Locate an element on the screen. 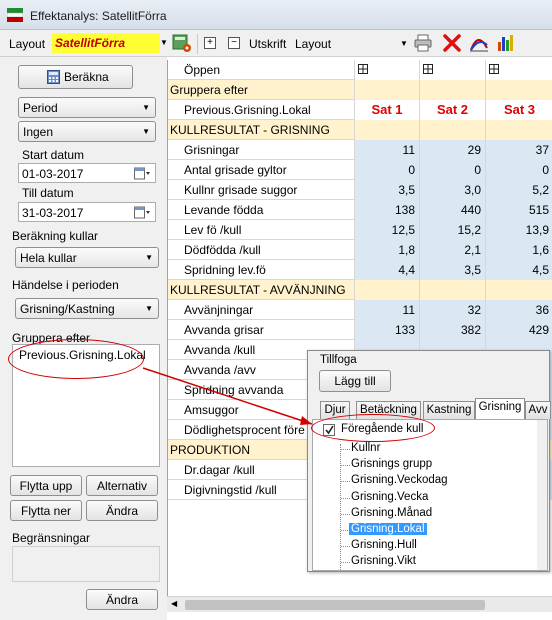 The image size is (552, 620). vertical-scrollbar is located at coordinates (542, 495).